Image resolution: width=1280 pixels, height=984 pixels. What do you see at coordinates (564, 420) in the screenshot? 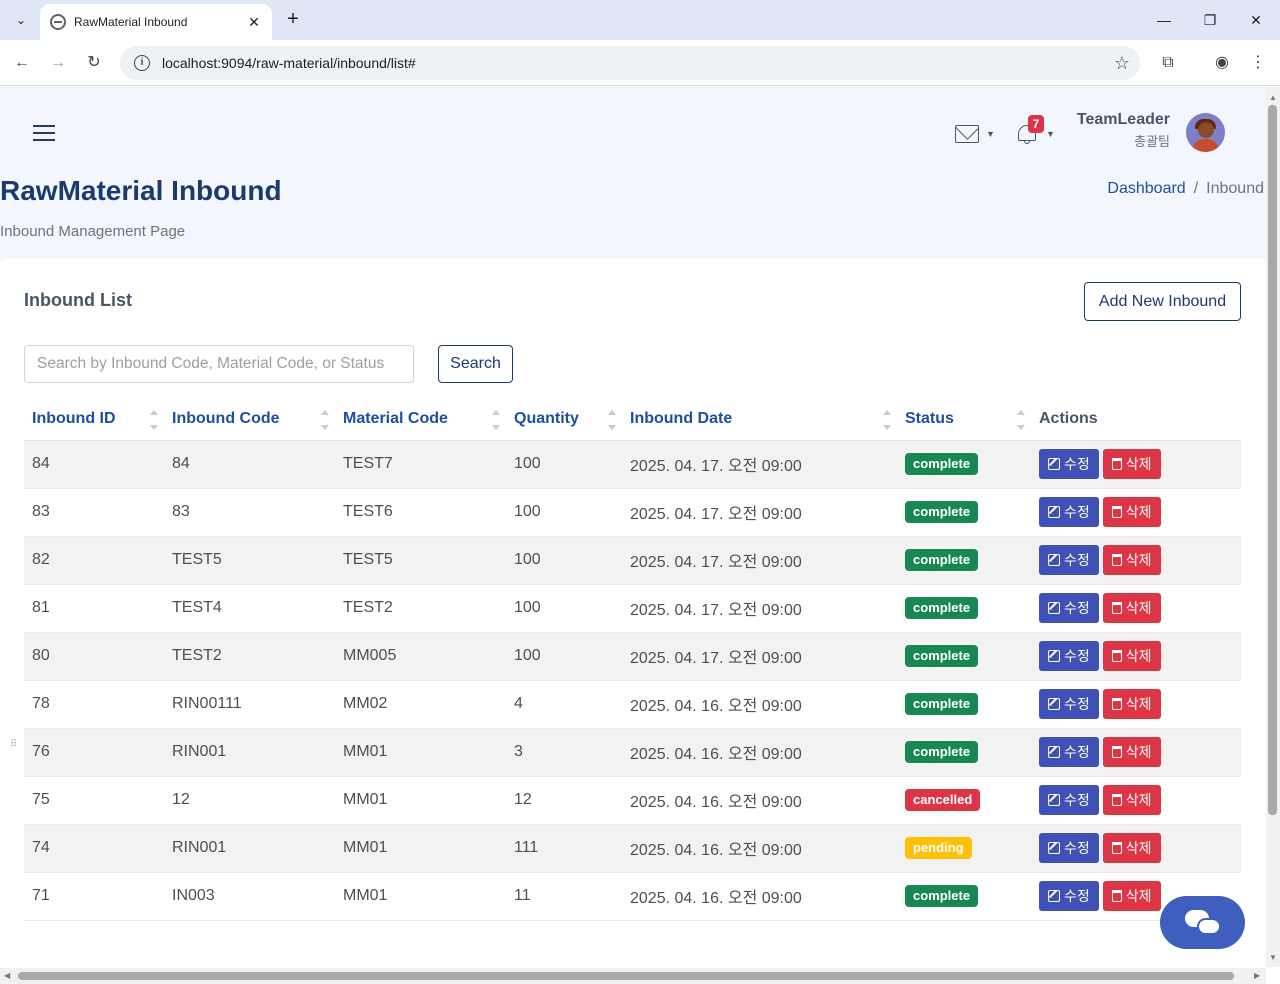
I see `column-header-quantity: Quantity` at bounding box center [564, 420].